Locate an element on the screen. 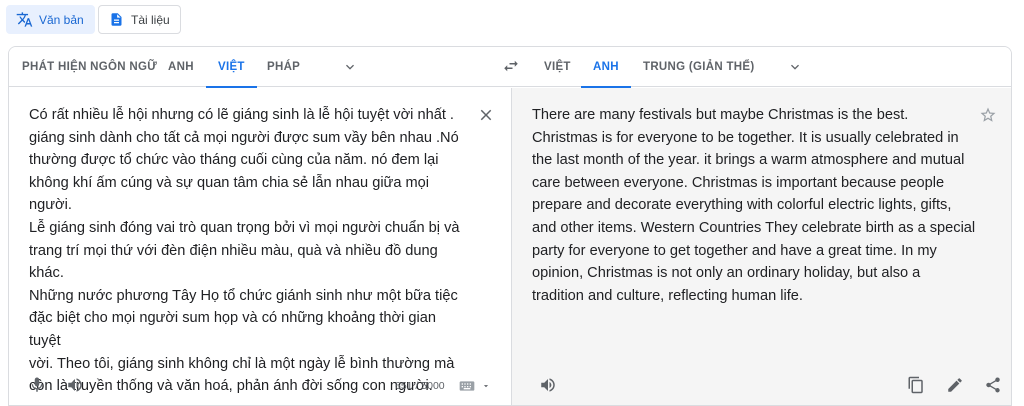 The height and width of the screenshot is (406, 1024). text-mode-button: Văn bản is located at coordinates (50, 19).